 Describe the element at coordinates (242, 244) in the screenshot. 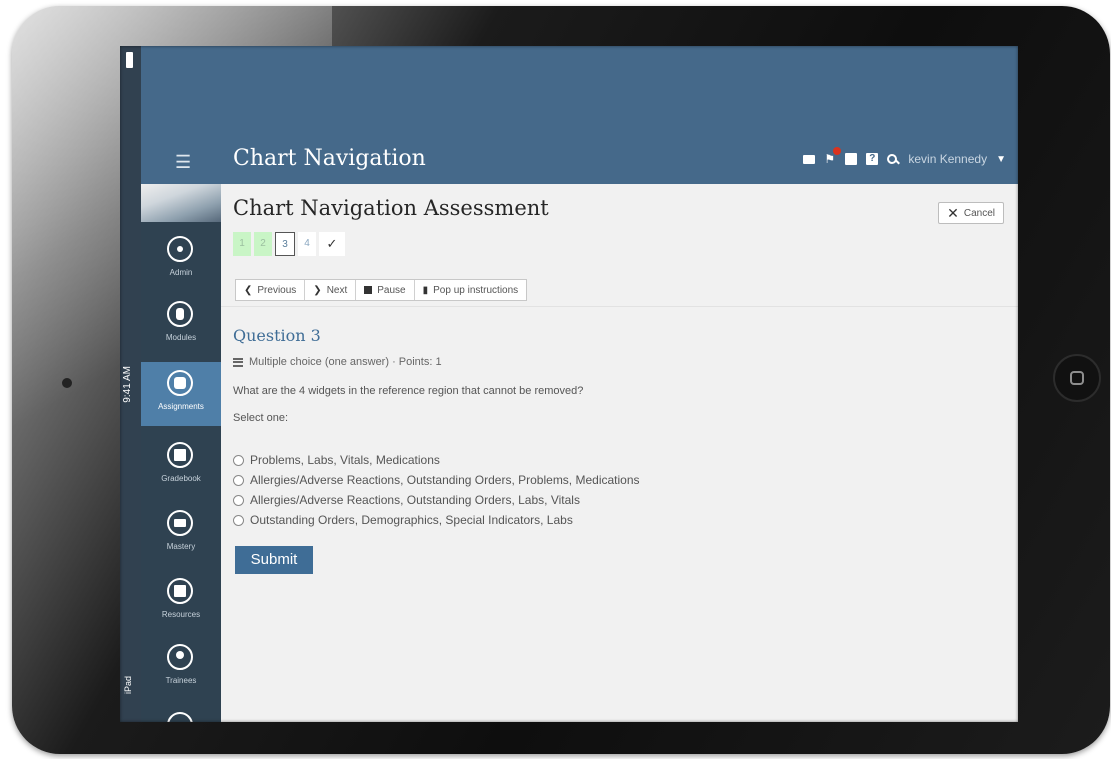

I see `step-1: 1` at that location.